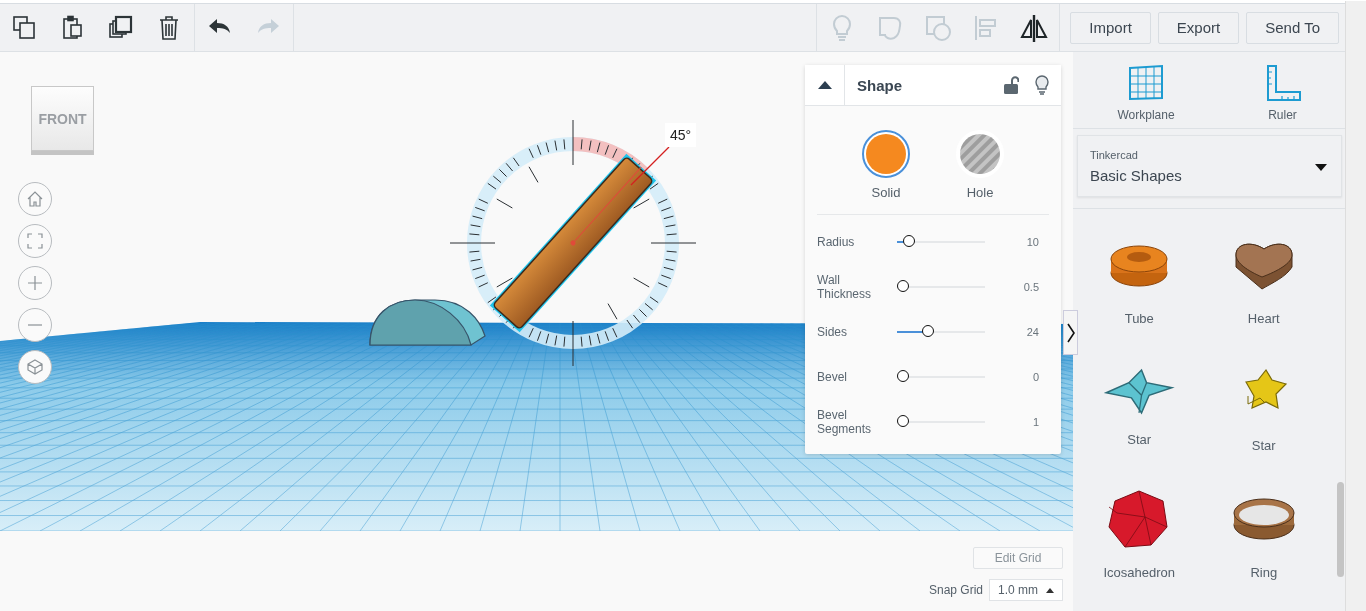 The width and height of the screenshot is (1366, 611). Describe the element at coordinates (35, 367) in the screenshot. I see `cube-icon` at that location.